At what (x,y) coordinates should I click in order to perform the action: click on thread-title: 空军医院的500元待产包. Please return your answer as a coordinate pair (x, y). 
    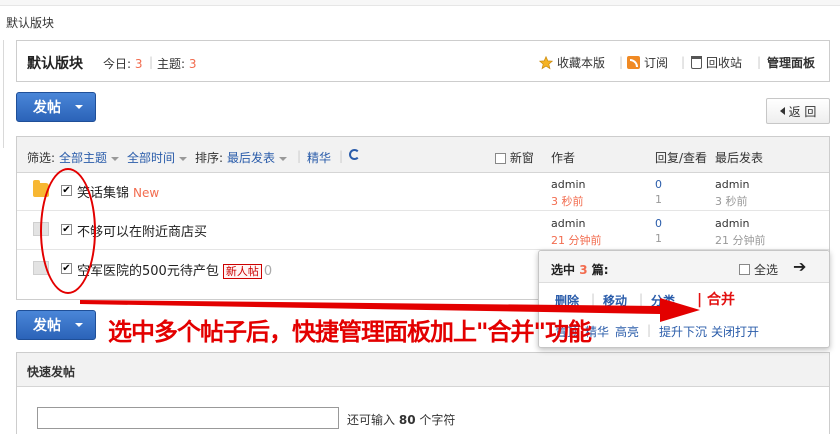
    Looking at the image, I should click on (148, 271).